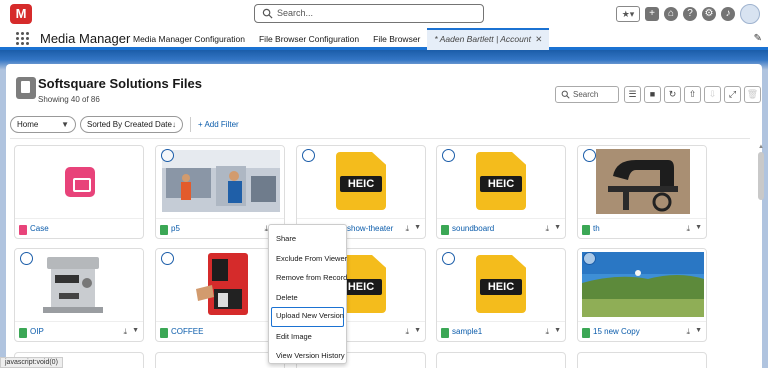 This screenshot has width=768, height=368. Describe the element at coordinates (652, 94) in the screenshot. I see `tile-view-icon: ■` at that location.